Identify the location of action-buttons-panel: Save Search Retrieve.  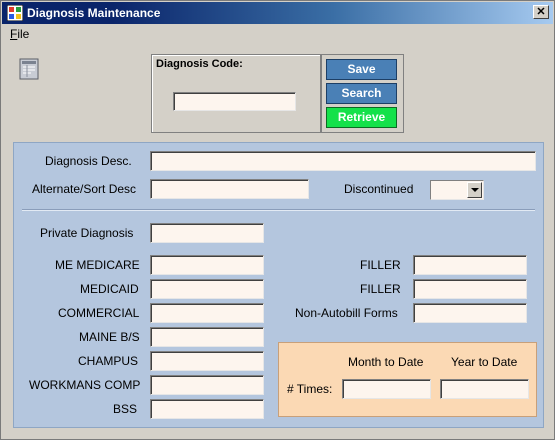
(362, 93).